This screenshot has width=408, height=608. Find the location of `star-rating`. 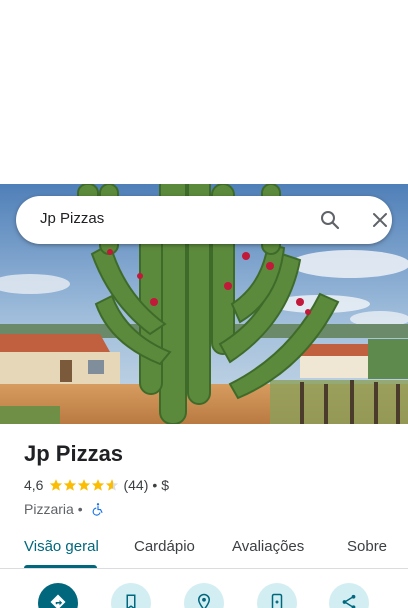

star-rating is located at coordinates (84, 485).